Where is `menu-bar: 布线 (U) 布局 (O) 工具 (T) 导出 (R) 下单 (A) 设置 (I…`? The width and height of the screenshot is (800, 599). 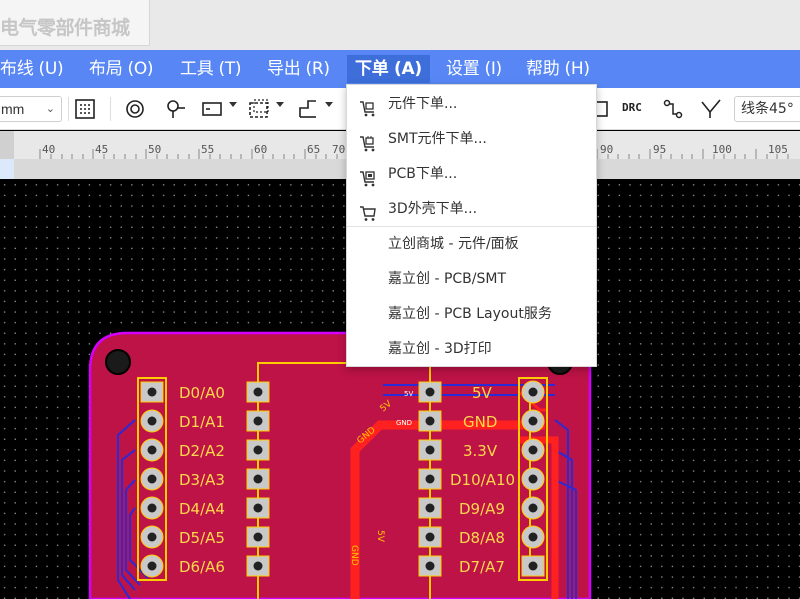 menu-bar: 布线 (U) 布局 (O) 工具 (T) 导出 (R) 下单 (A) 设置 (I… is located at coordinates (400, 69).